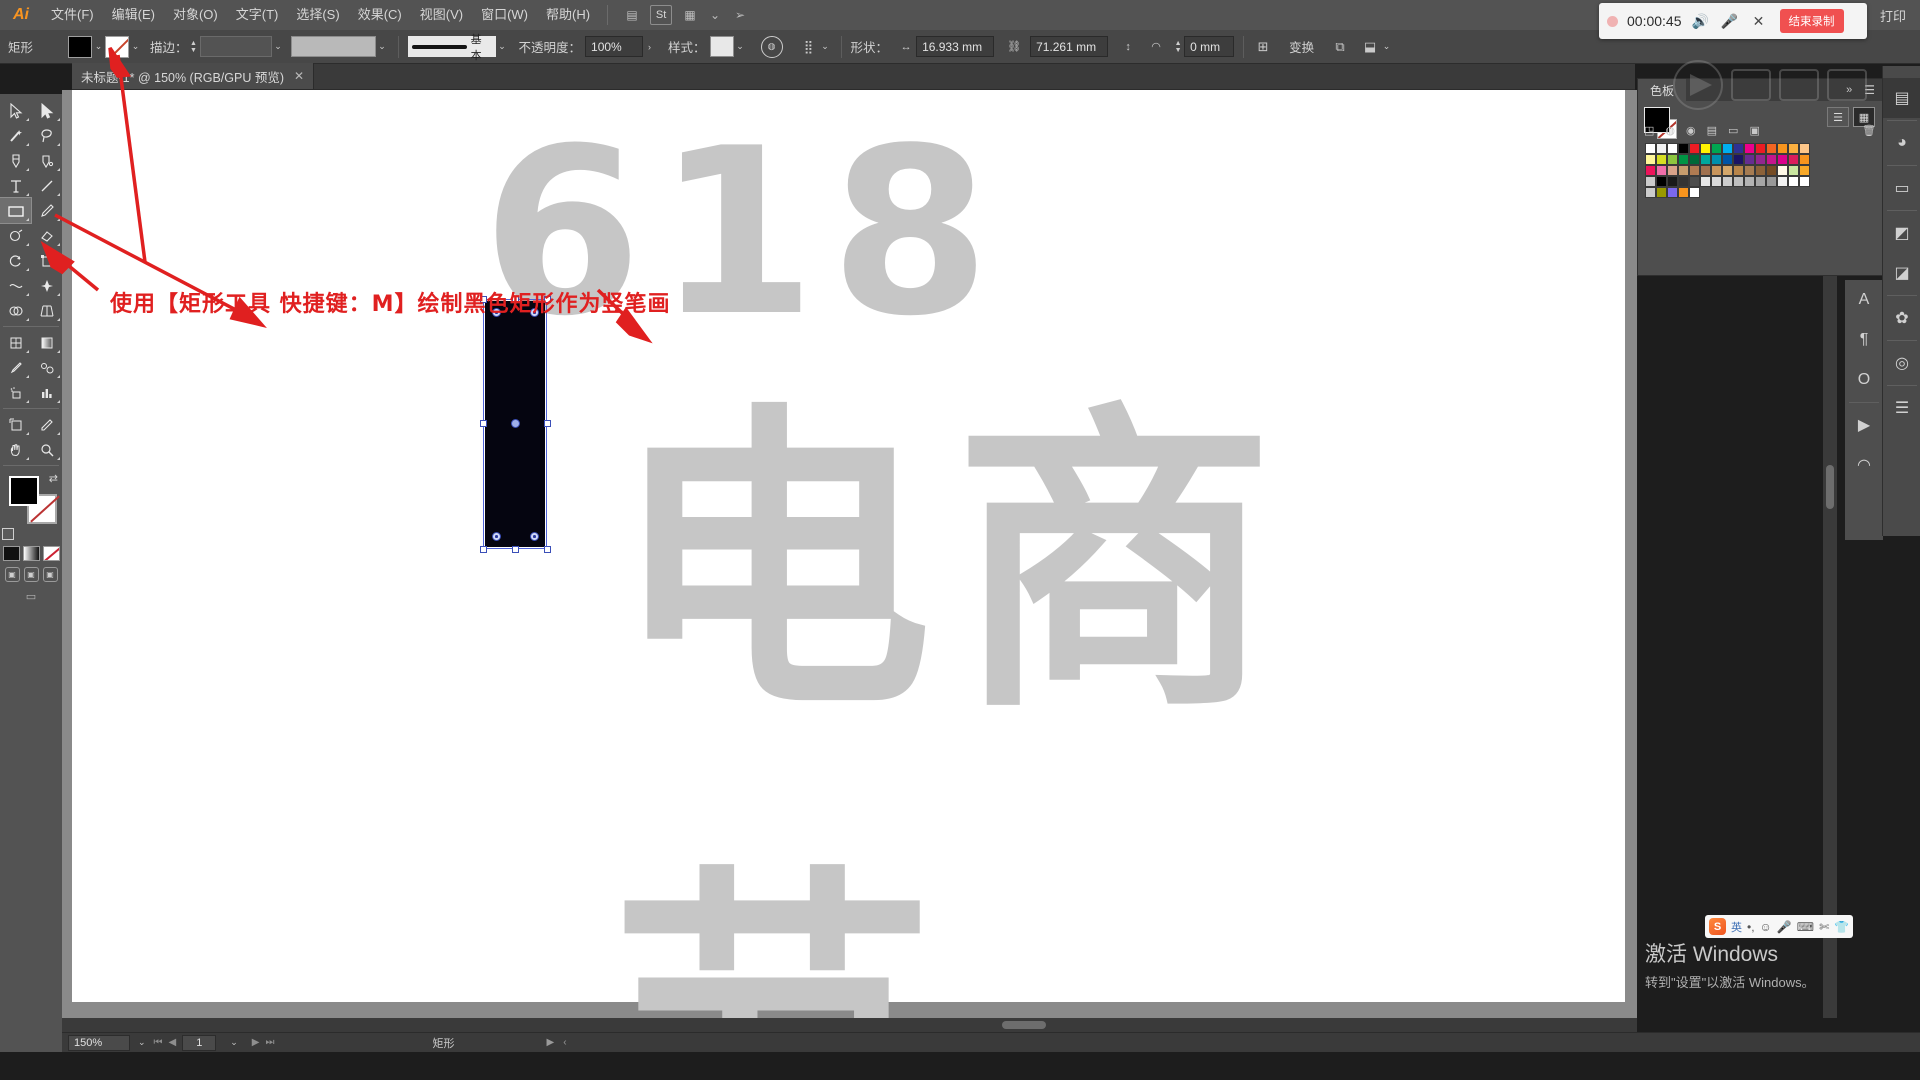  Describe the element at coordinates (12, 574) in the screenshot. I see `normal-screen-mode: ▣` at that location.